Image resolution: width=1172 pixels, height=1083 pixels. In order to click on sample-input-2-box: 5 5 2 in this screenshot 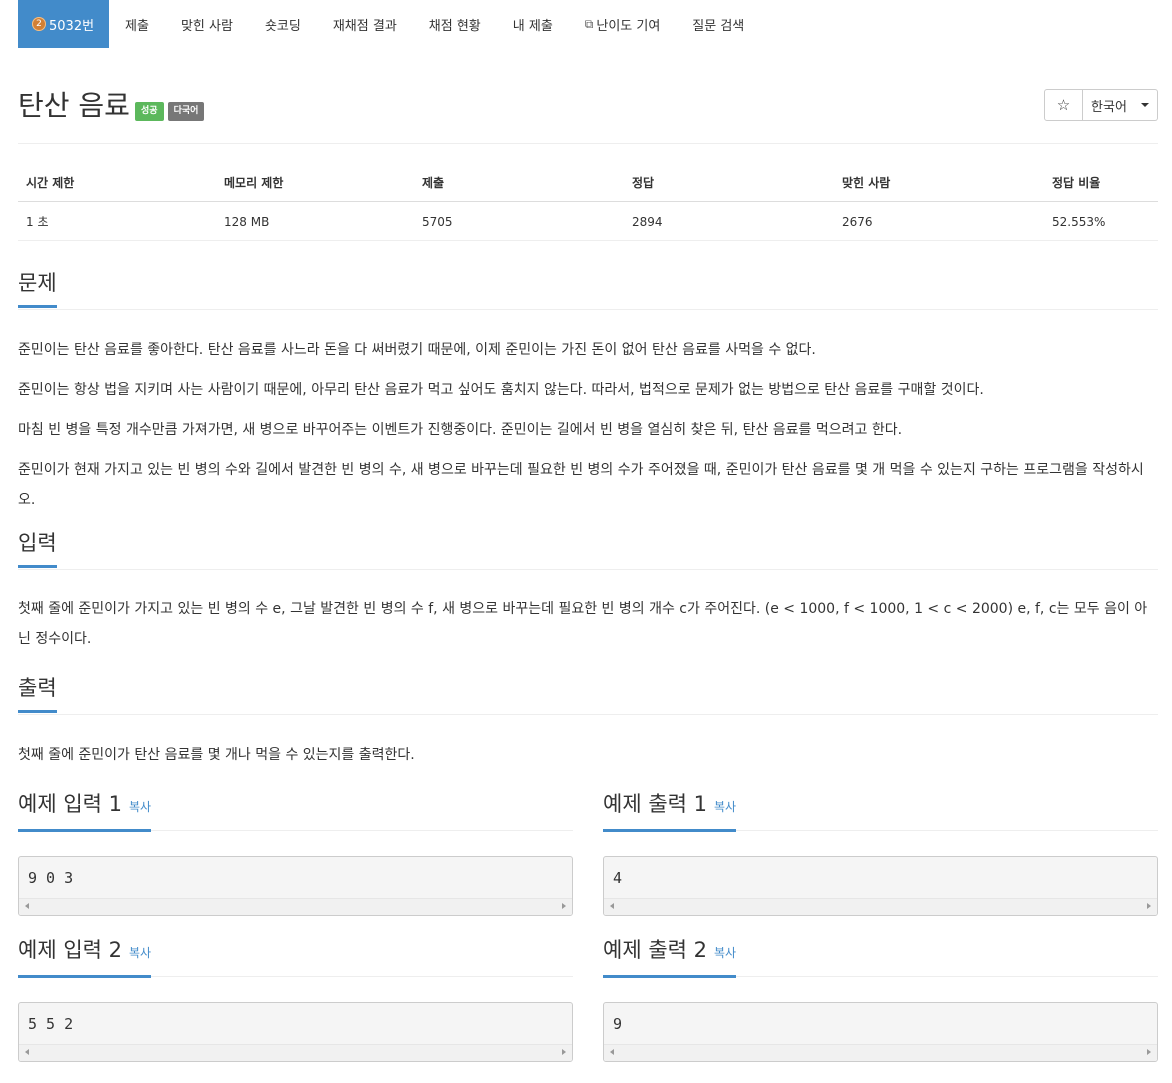, I will do `click(295, 1032)`.